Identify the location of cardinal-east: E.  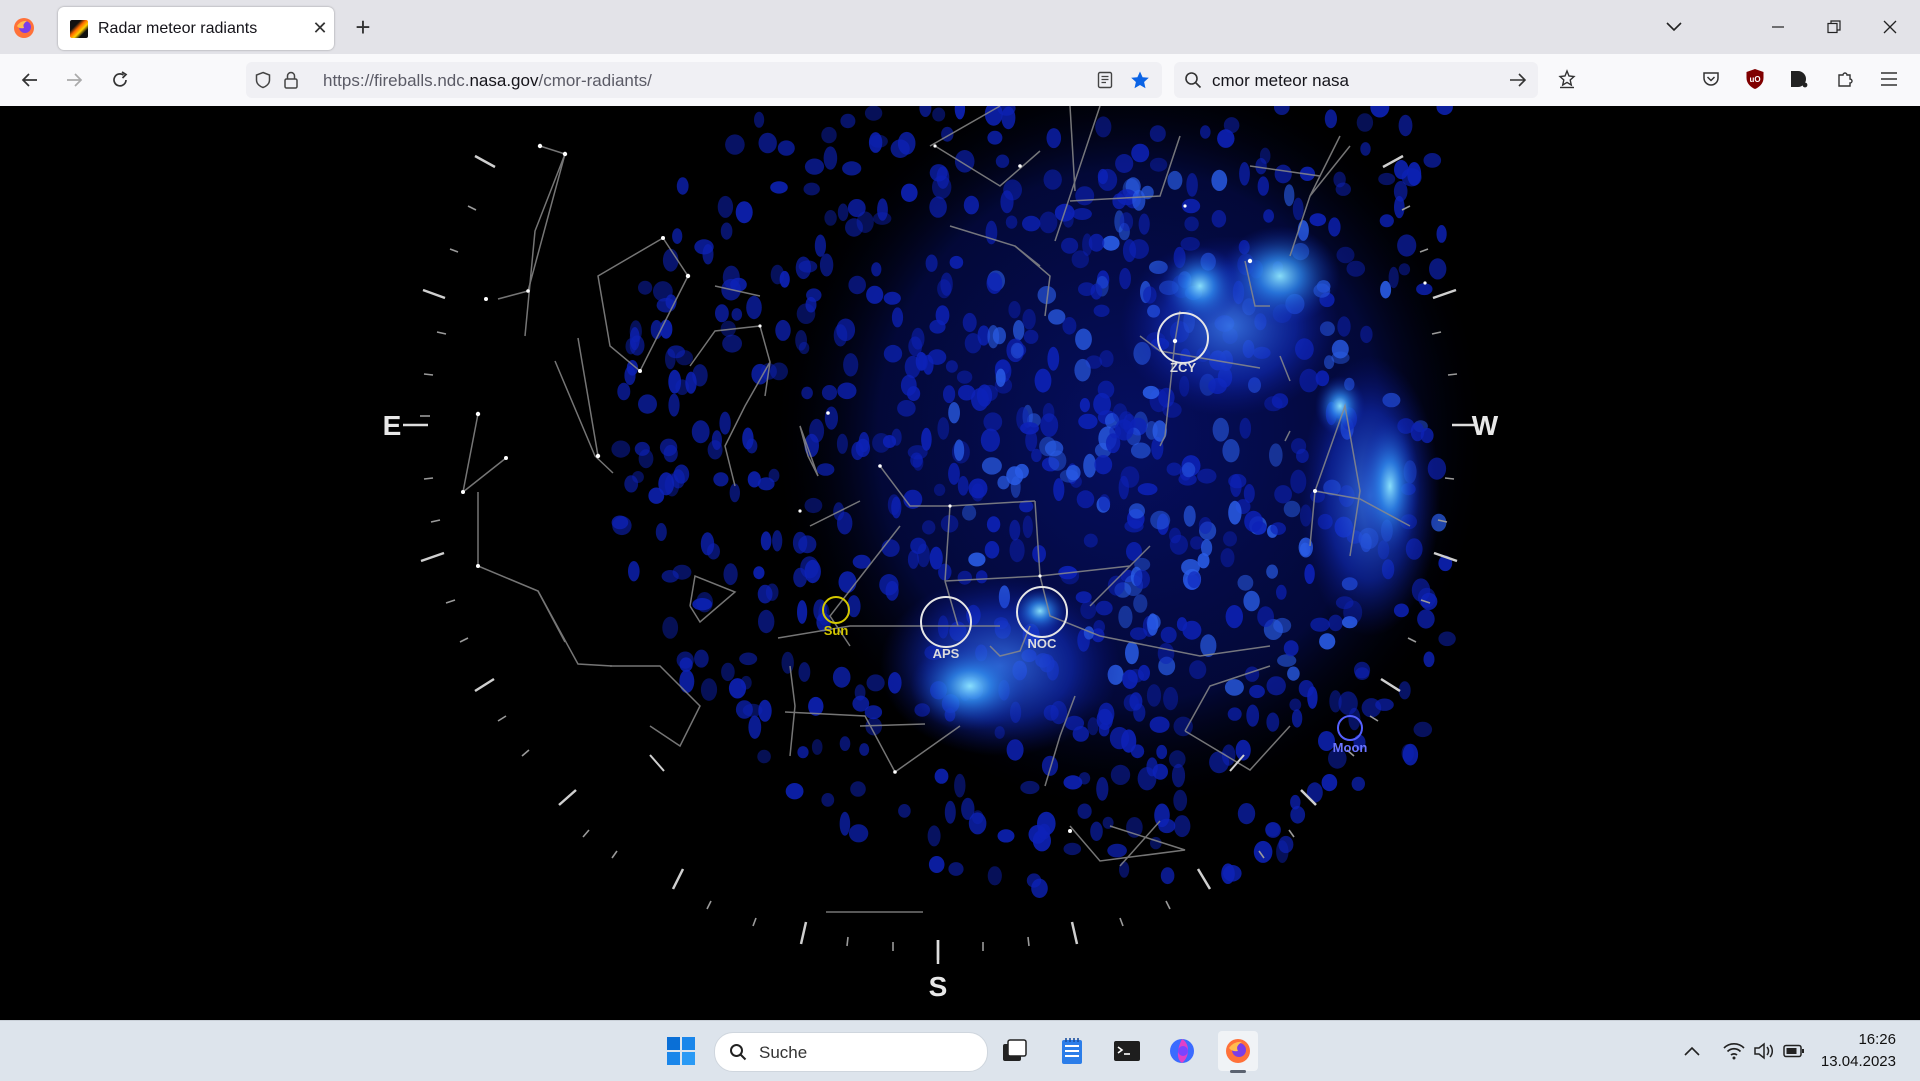
(405, 425).